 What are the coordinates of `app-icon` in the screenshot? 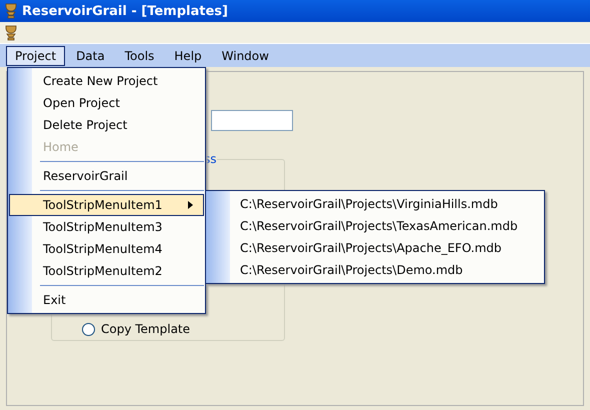 It's located at (11, 11).